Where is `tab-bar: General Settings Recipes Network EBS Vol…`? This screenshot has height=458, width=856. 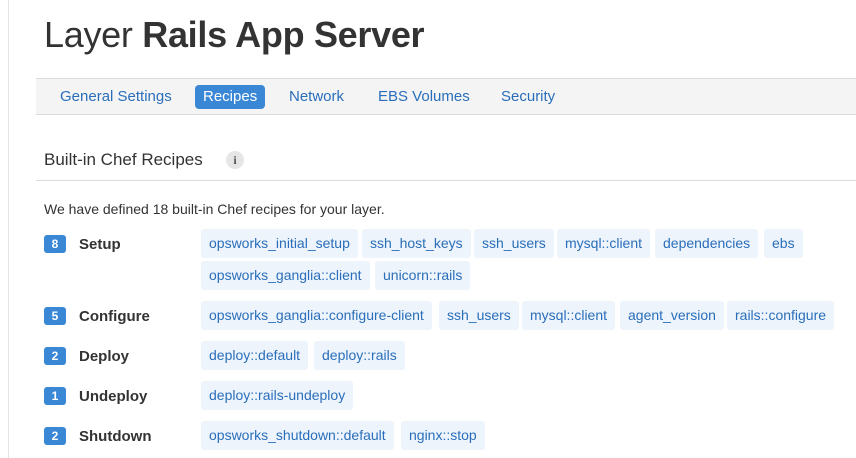 tab-bar: General Settings Recipes Network EBS Vol… is located at coordinates (446, 96).